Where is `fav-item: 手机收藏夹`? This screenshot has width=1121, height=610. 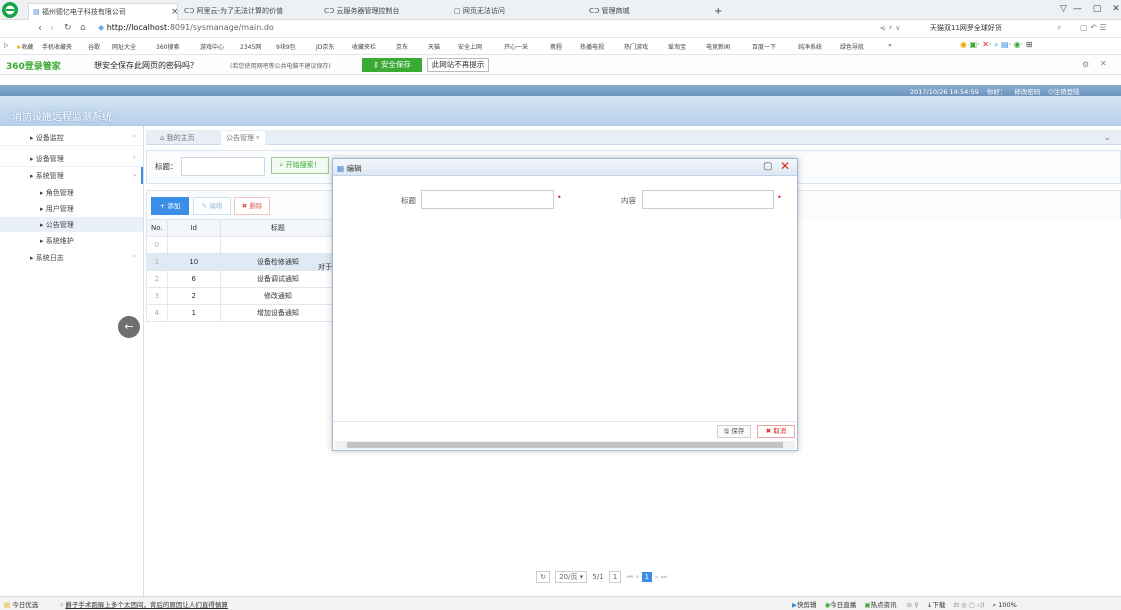 fav-item: 手机收藏夹 is located at coordinates (57, 46).